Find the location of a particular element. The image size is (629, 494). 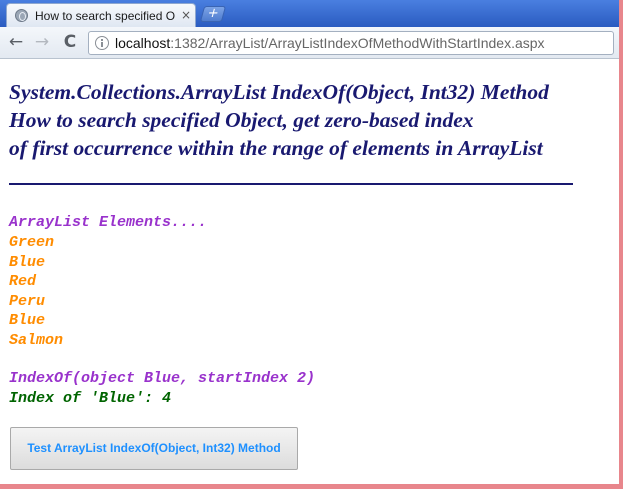

new-tab-button: + is located at coordinates (213, 14).